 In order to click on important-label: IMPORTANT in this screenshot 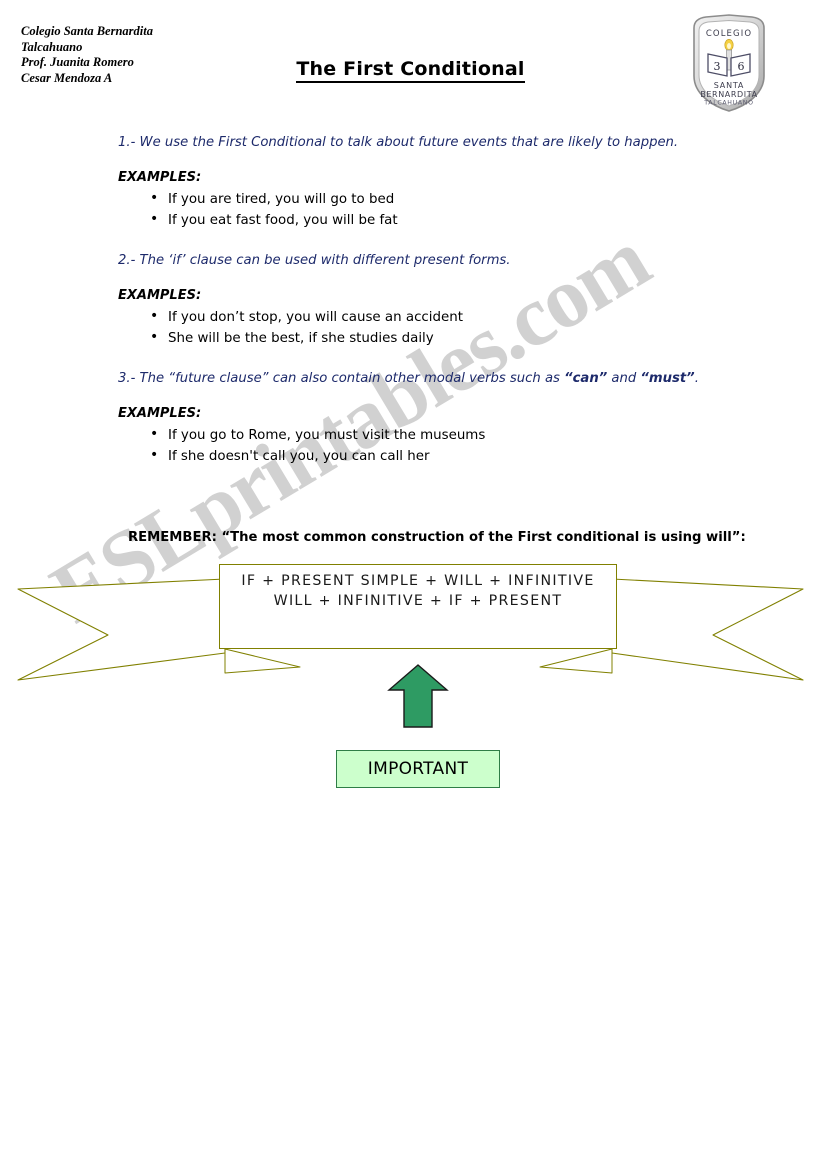, I will do `click(418, 769)`.